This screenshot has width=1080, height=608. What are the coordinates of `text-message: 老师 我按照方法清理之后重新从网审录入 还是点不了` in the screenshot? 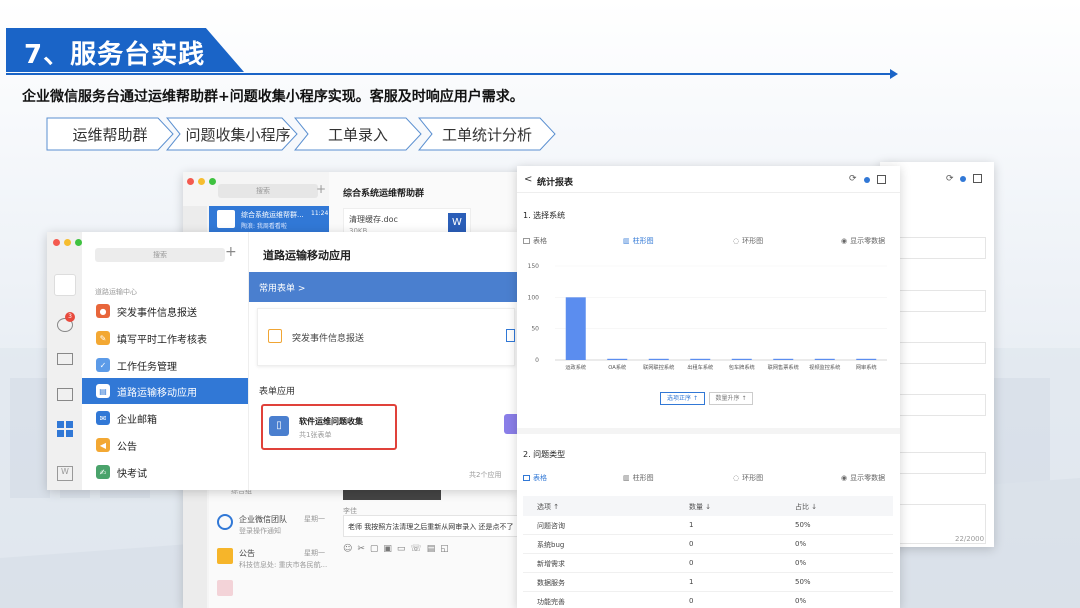 It's located at (438, 526).